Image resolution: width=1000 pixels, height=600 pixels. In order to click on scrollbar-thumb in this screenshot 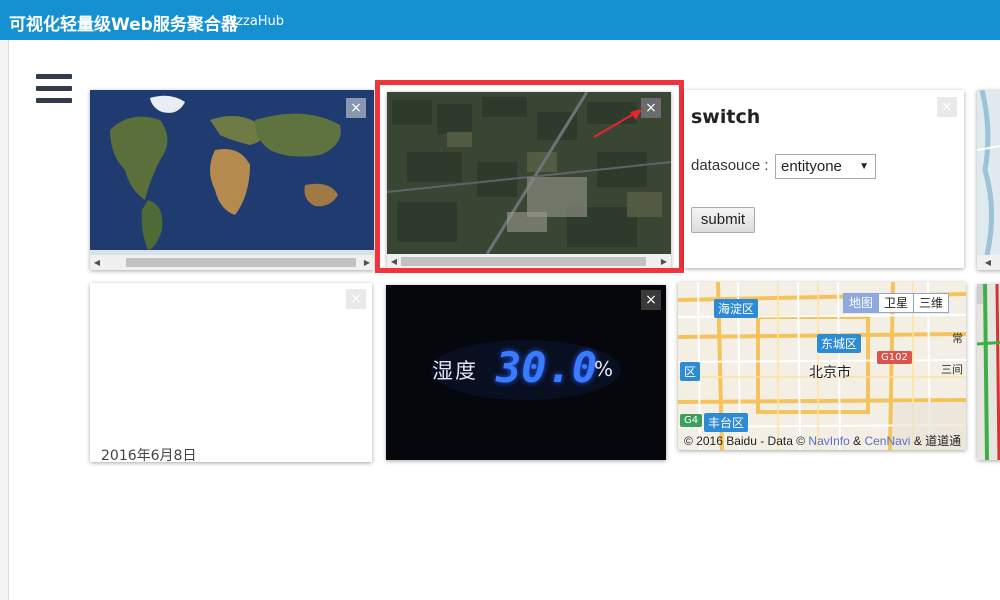, I will do `click(241, 262)`.